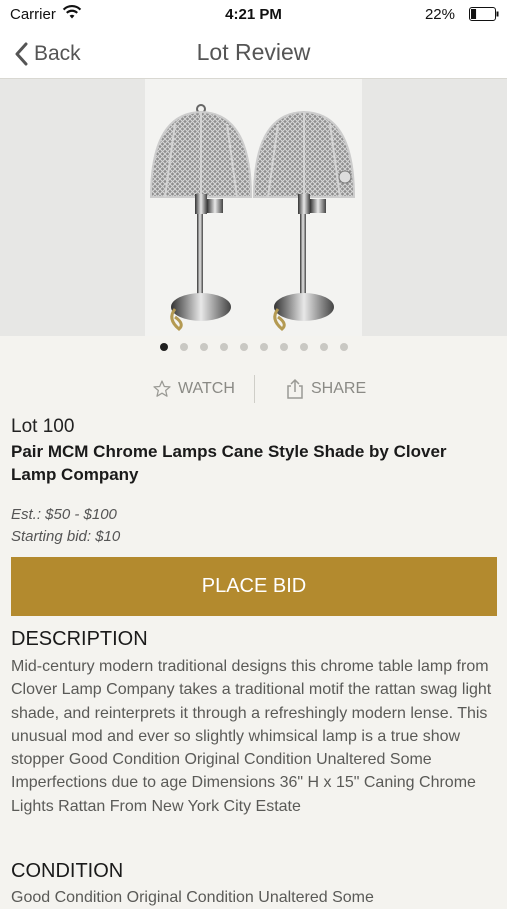 The image size is (507, 909). Describe the element at coordinates (253, 15) in the screenshot. I see `status-bar: Carrier 4:21 PM 22%` at that location.